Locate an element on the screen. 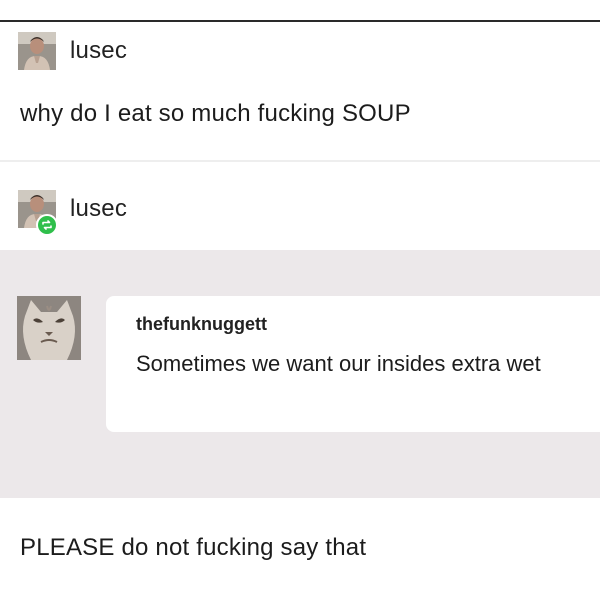 This screenshot has height=600, width=600. asker-avatar is located at coordinates (49, 328).